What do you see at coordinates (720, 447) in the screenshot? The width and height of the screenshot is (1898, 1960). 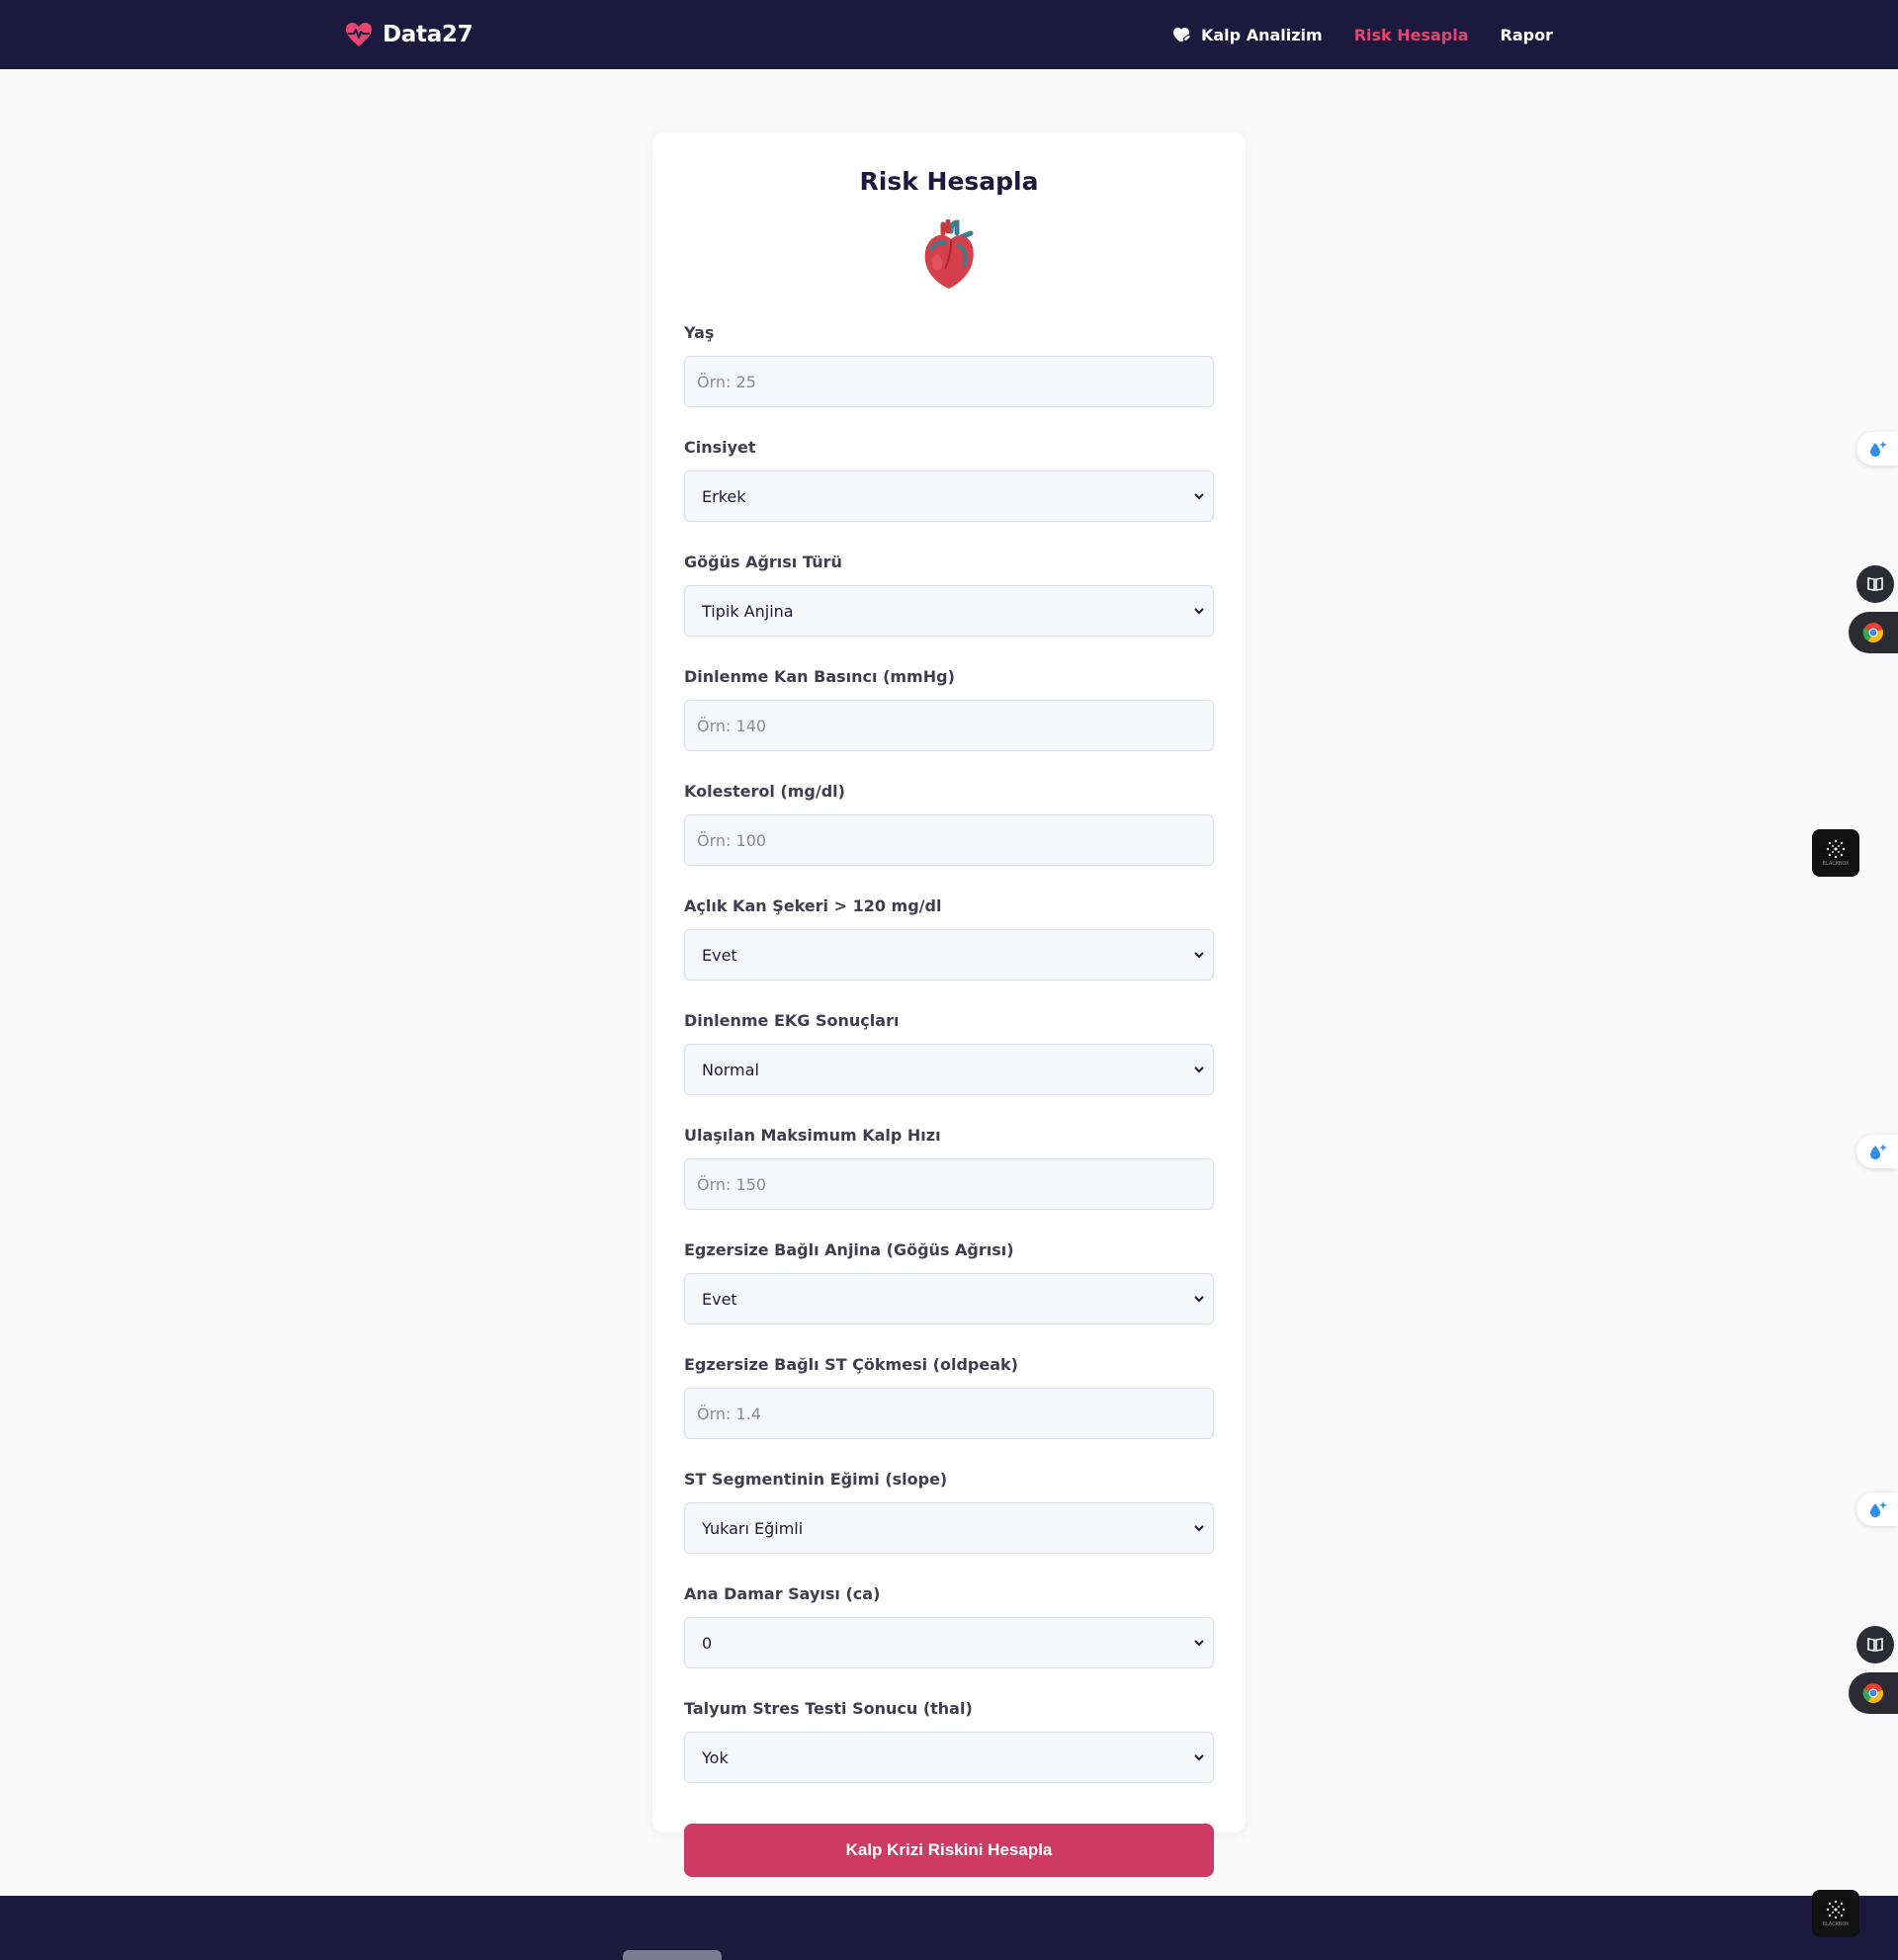 I see `sex-label: Cinsiyet` at bounding box center [720, 447].